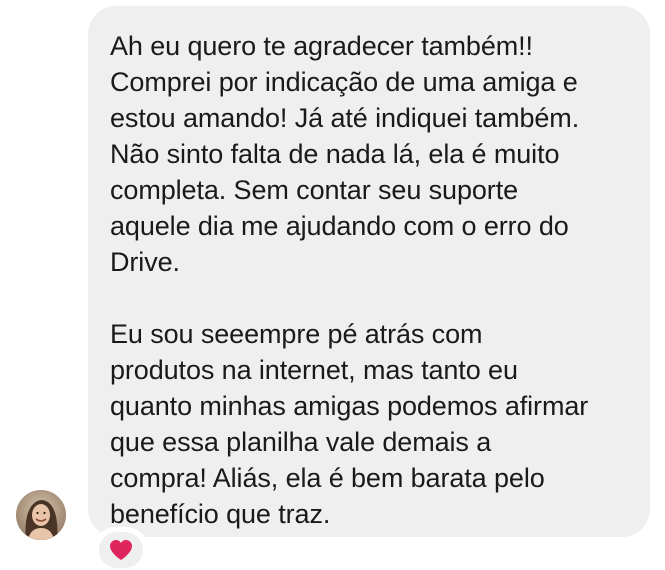 The width and height of the screenshot is (665, 570). What do you see at coordinates (339, 226) in the screenshot?
I see `message-line: aquele dia me ajudando com o erro do` at bounding box center [339, 226].